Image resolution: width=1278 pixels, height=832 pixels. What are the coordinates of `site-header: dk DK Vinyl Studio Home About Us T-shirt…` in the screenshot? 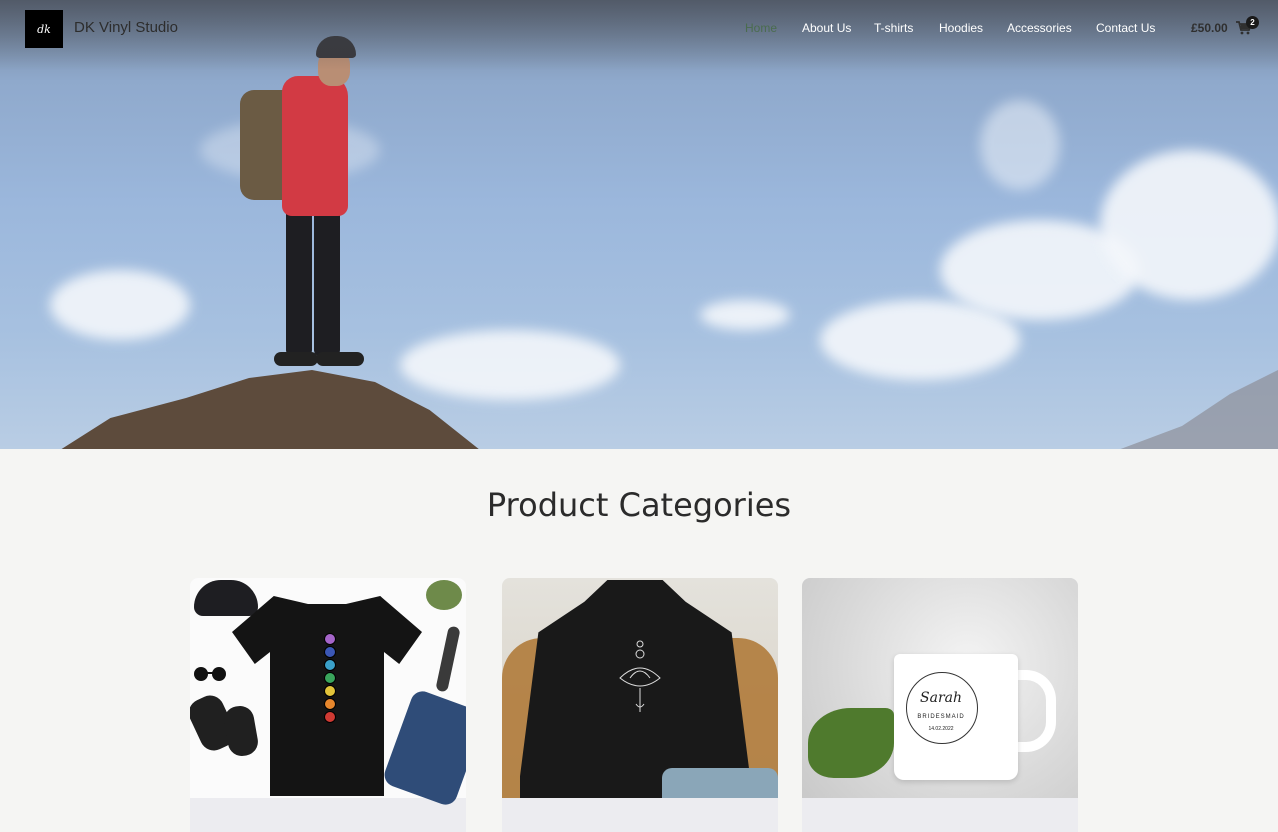 It's located at (639, 29).